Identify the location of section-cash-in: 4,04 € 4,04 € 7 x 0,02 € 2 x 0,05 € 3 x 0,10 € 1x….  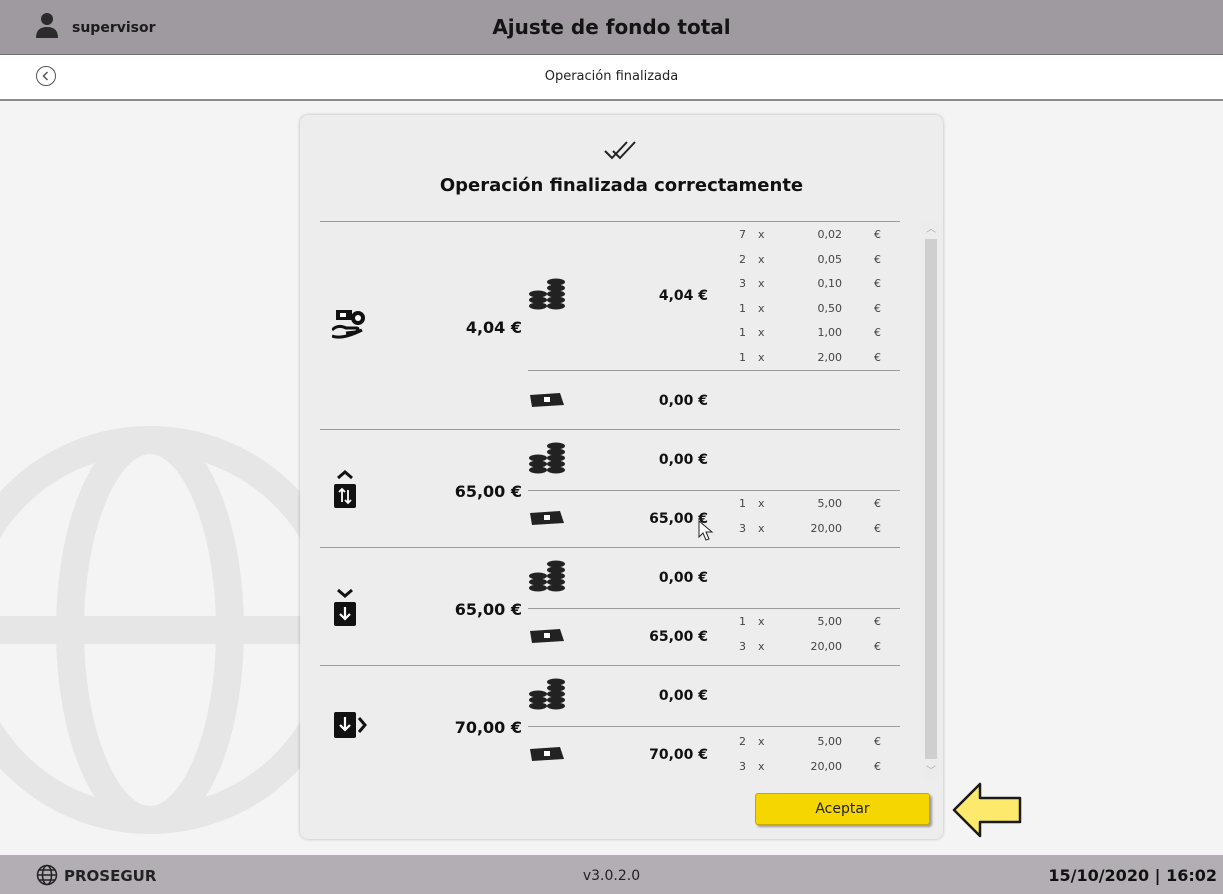
(610, 325).